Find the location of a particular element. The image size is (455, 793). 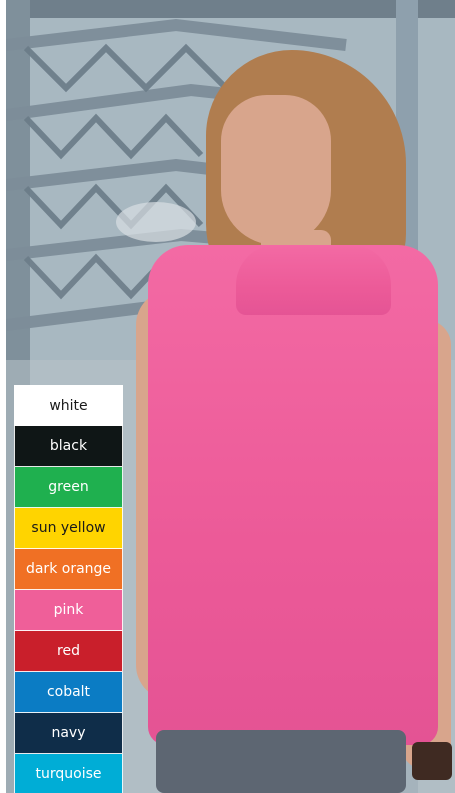

swatch-label: cobalt is located at coordinates (68, 692).